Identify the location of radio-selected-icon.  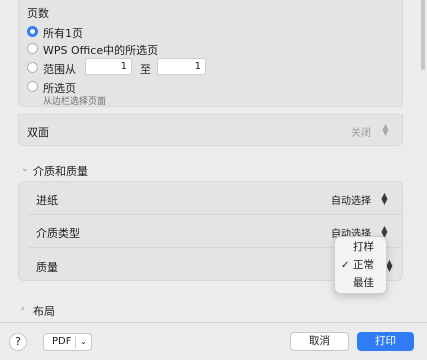
(32, 31).